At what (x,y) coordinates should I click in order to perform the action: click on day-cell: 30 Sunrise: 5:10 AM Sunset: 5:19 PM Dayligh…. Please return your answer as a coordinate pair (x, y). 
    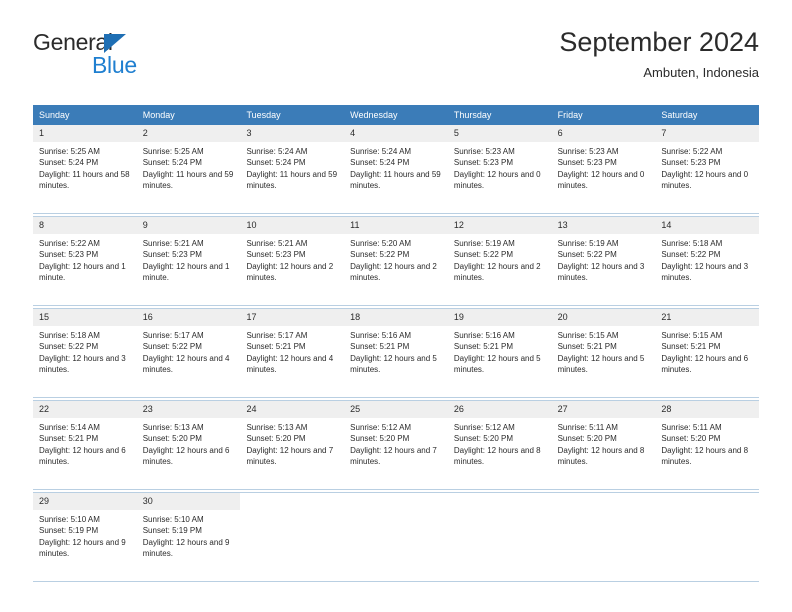
    Looking at the image, I should click on (188, 537).